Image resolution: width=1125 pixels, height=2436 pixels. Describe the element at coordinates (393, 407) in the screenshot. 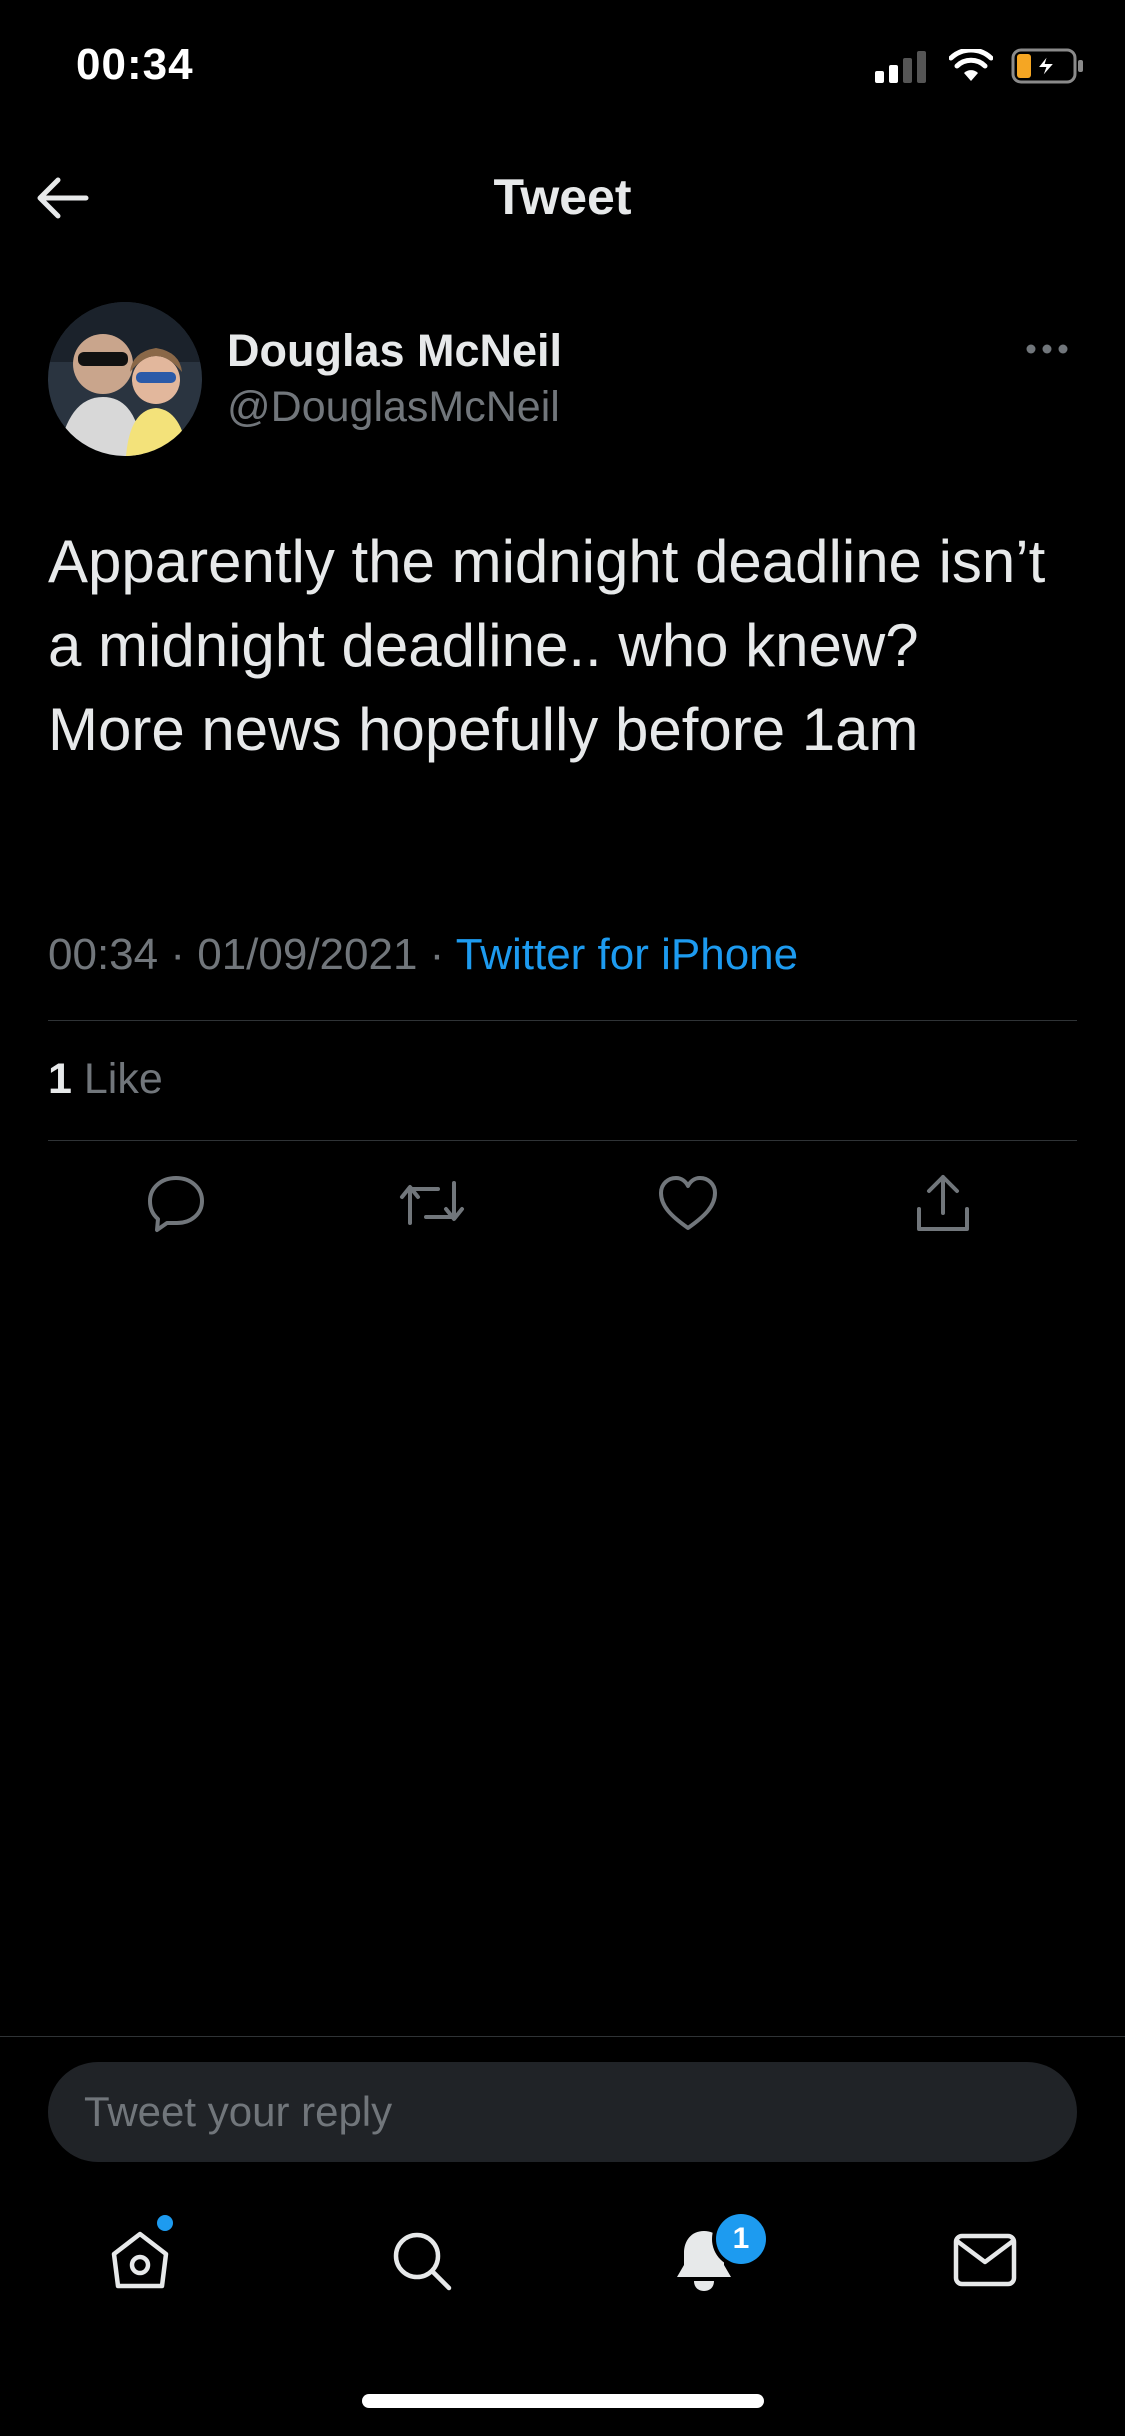

I see `author-handle: @DouglasMcNeil` at that location.